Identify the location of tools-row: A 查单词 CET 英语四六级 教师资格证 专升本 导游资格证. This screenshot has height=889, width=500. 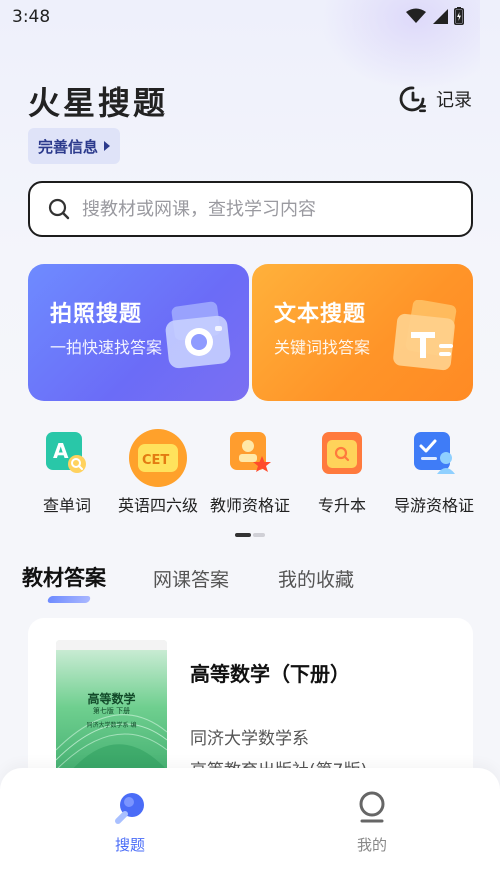
(250, 474).